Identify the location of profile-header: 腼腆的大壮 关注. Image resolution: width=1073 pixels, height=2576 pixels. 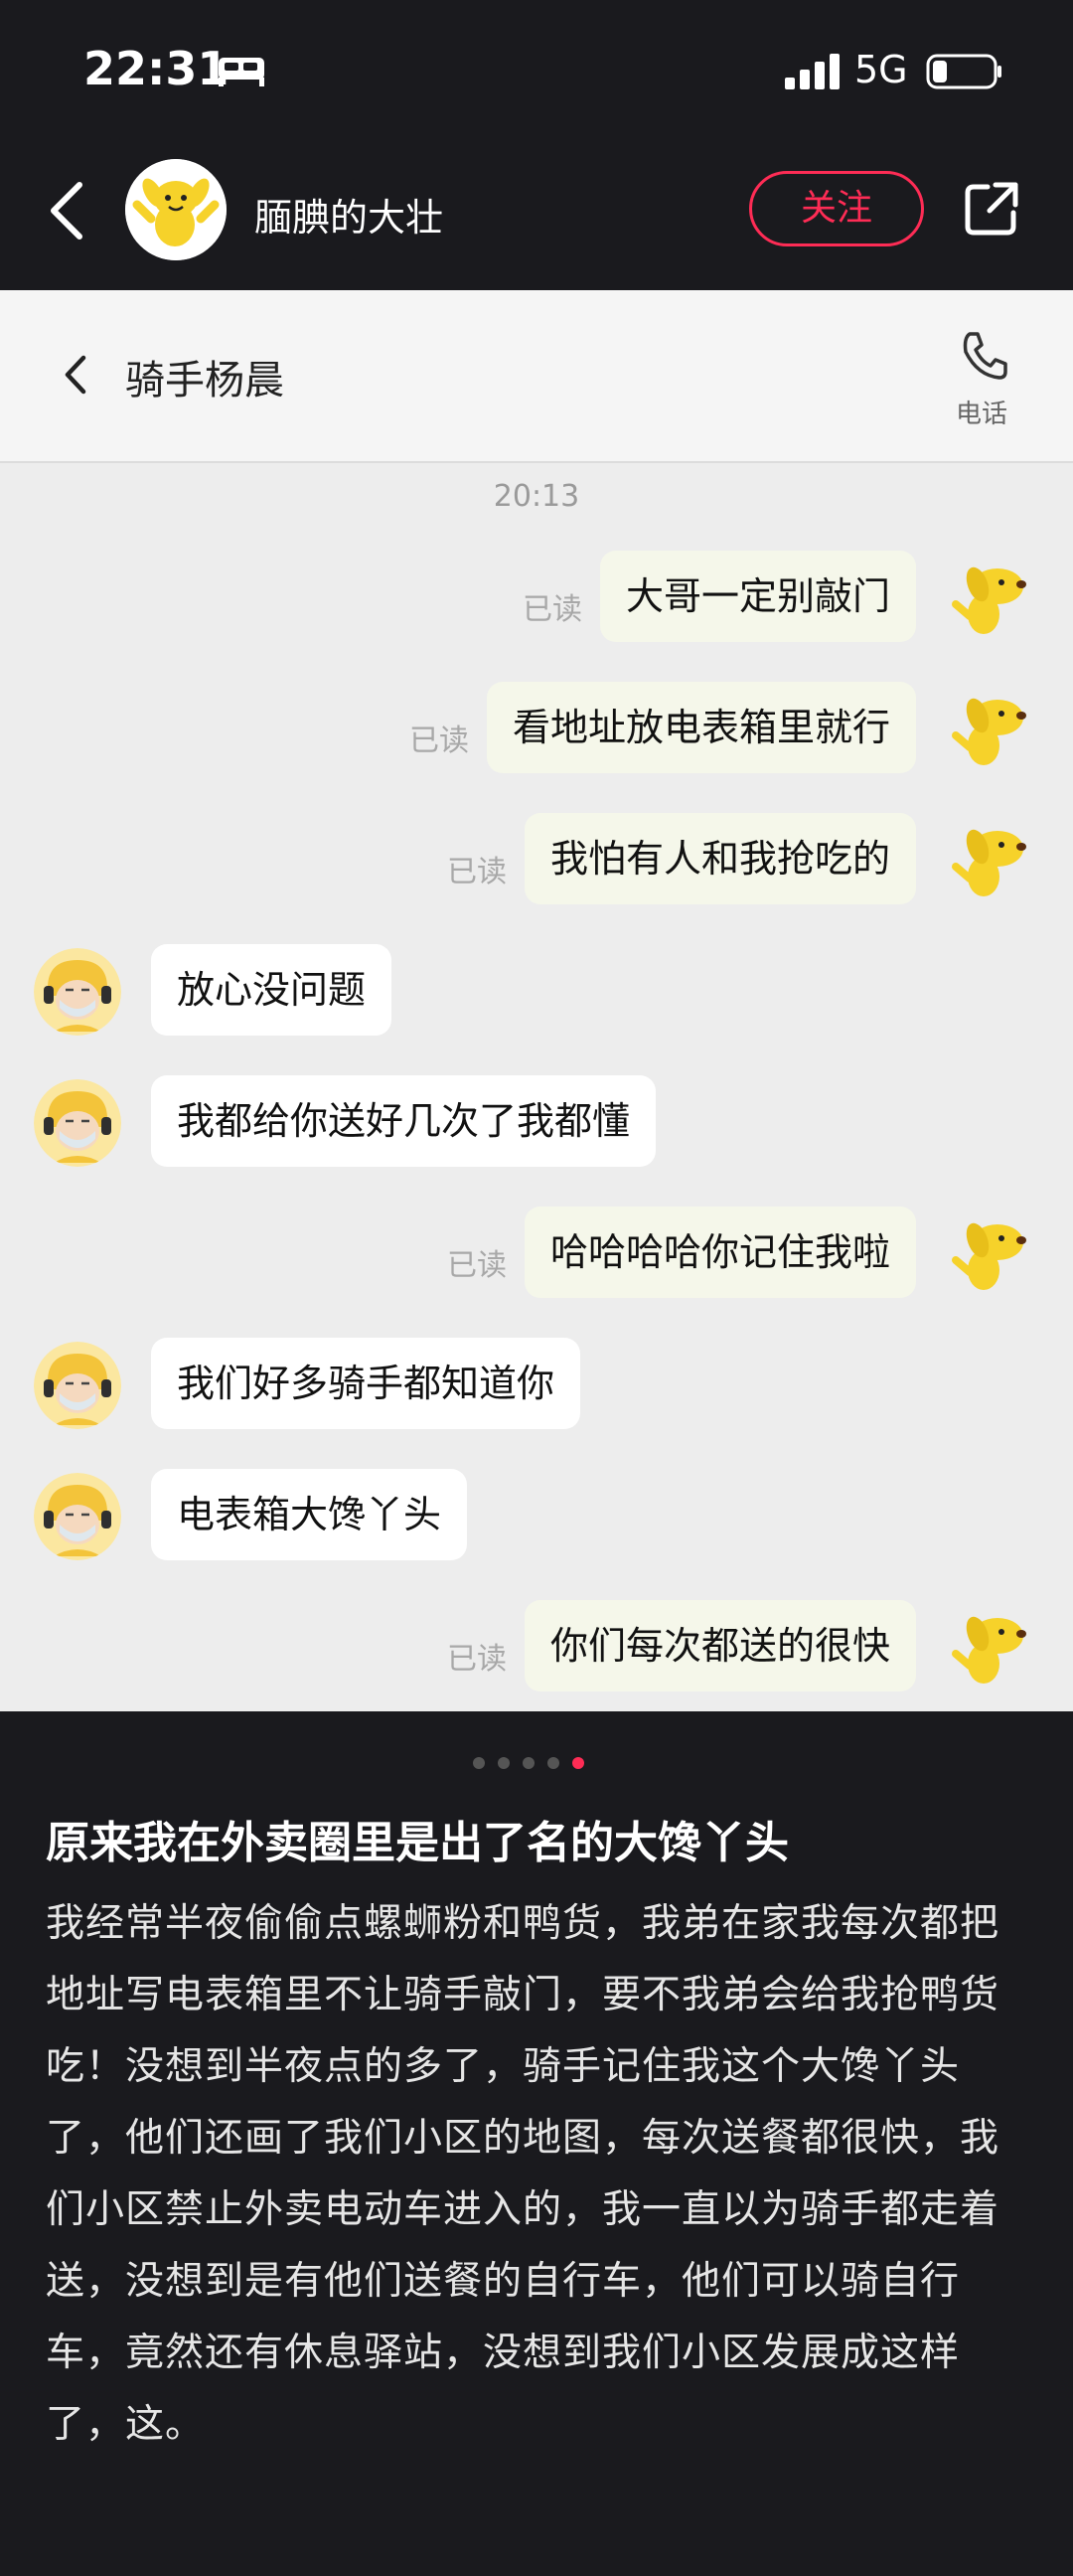
(536, 214).